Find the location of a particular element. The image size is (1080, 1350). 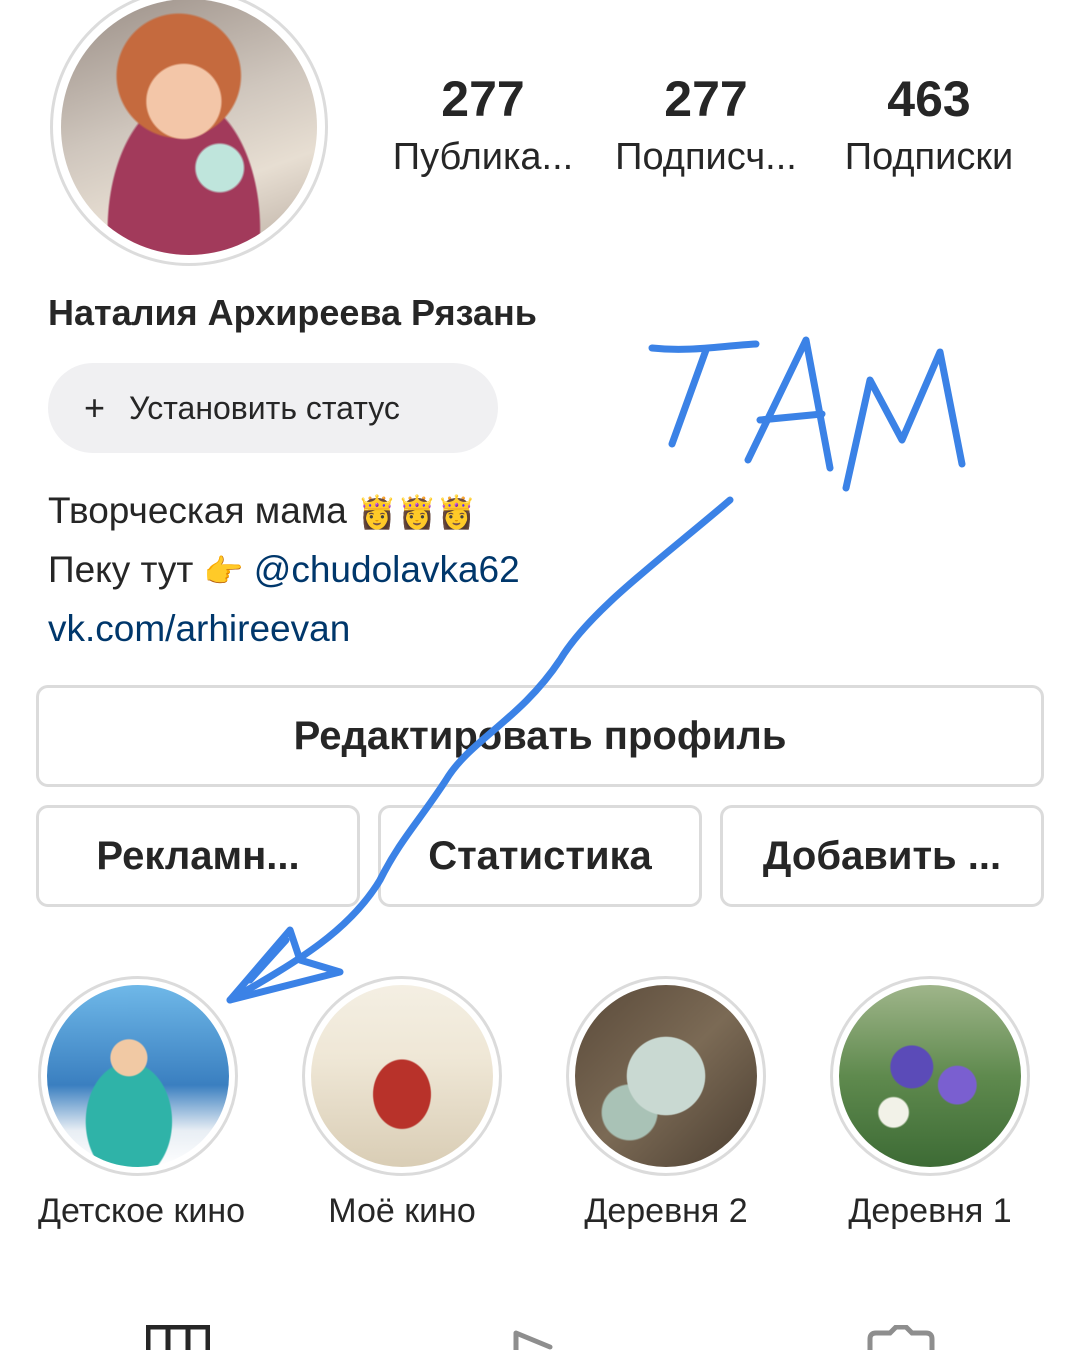

letter-m is located at coordinates (904, 420).